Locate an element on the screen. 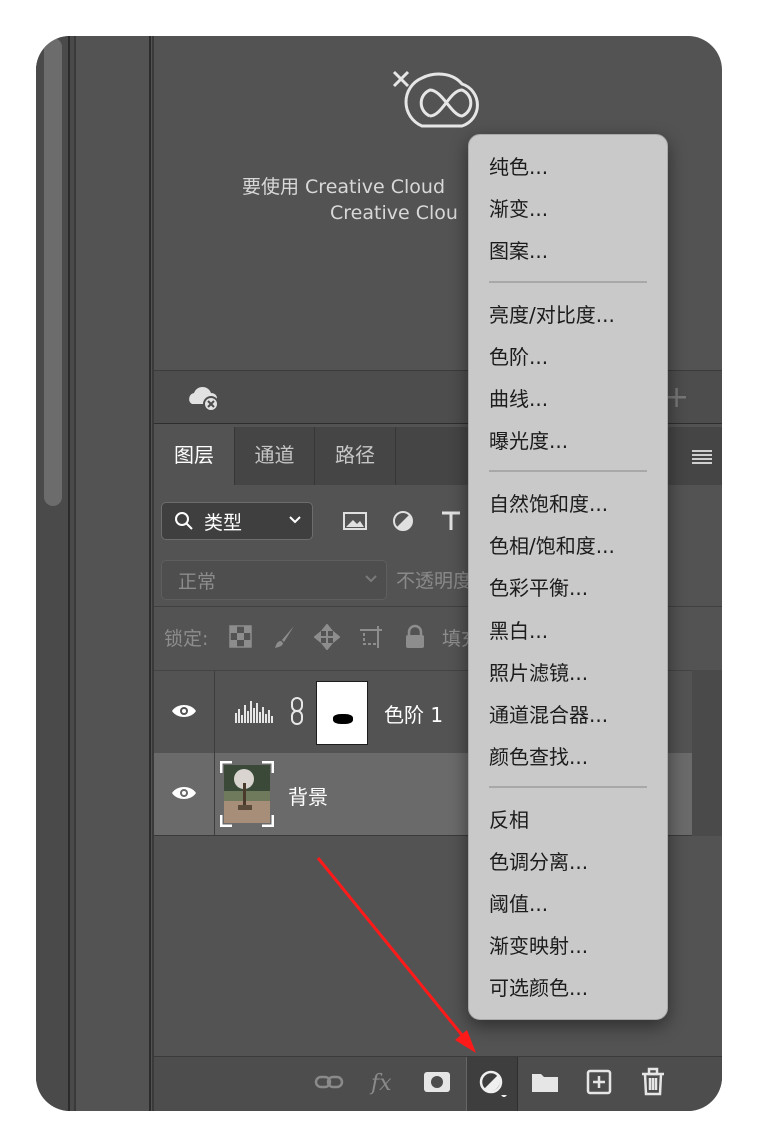 The image size is (758, 1148). layer-name: 色阶 1 is located at coordinates (413, 713).